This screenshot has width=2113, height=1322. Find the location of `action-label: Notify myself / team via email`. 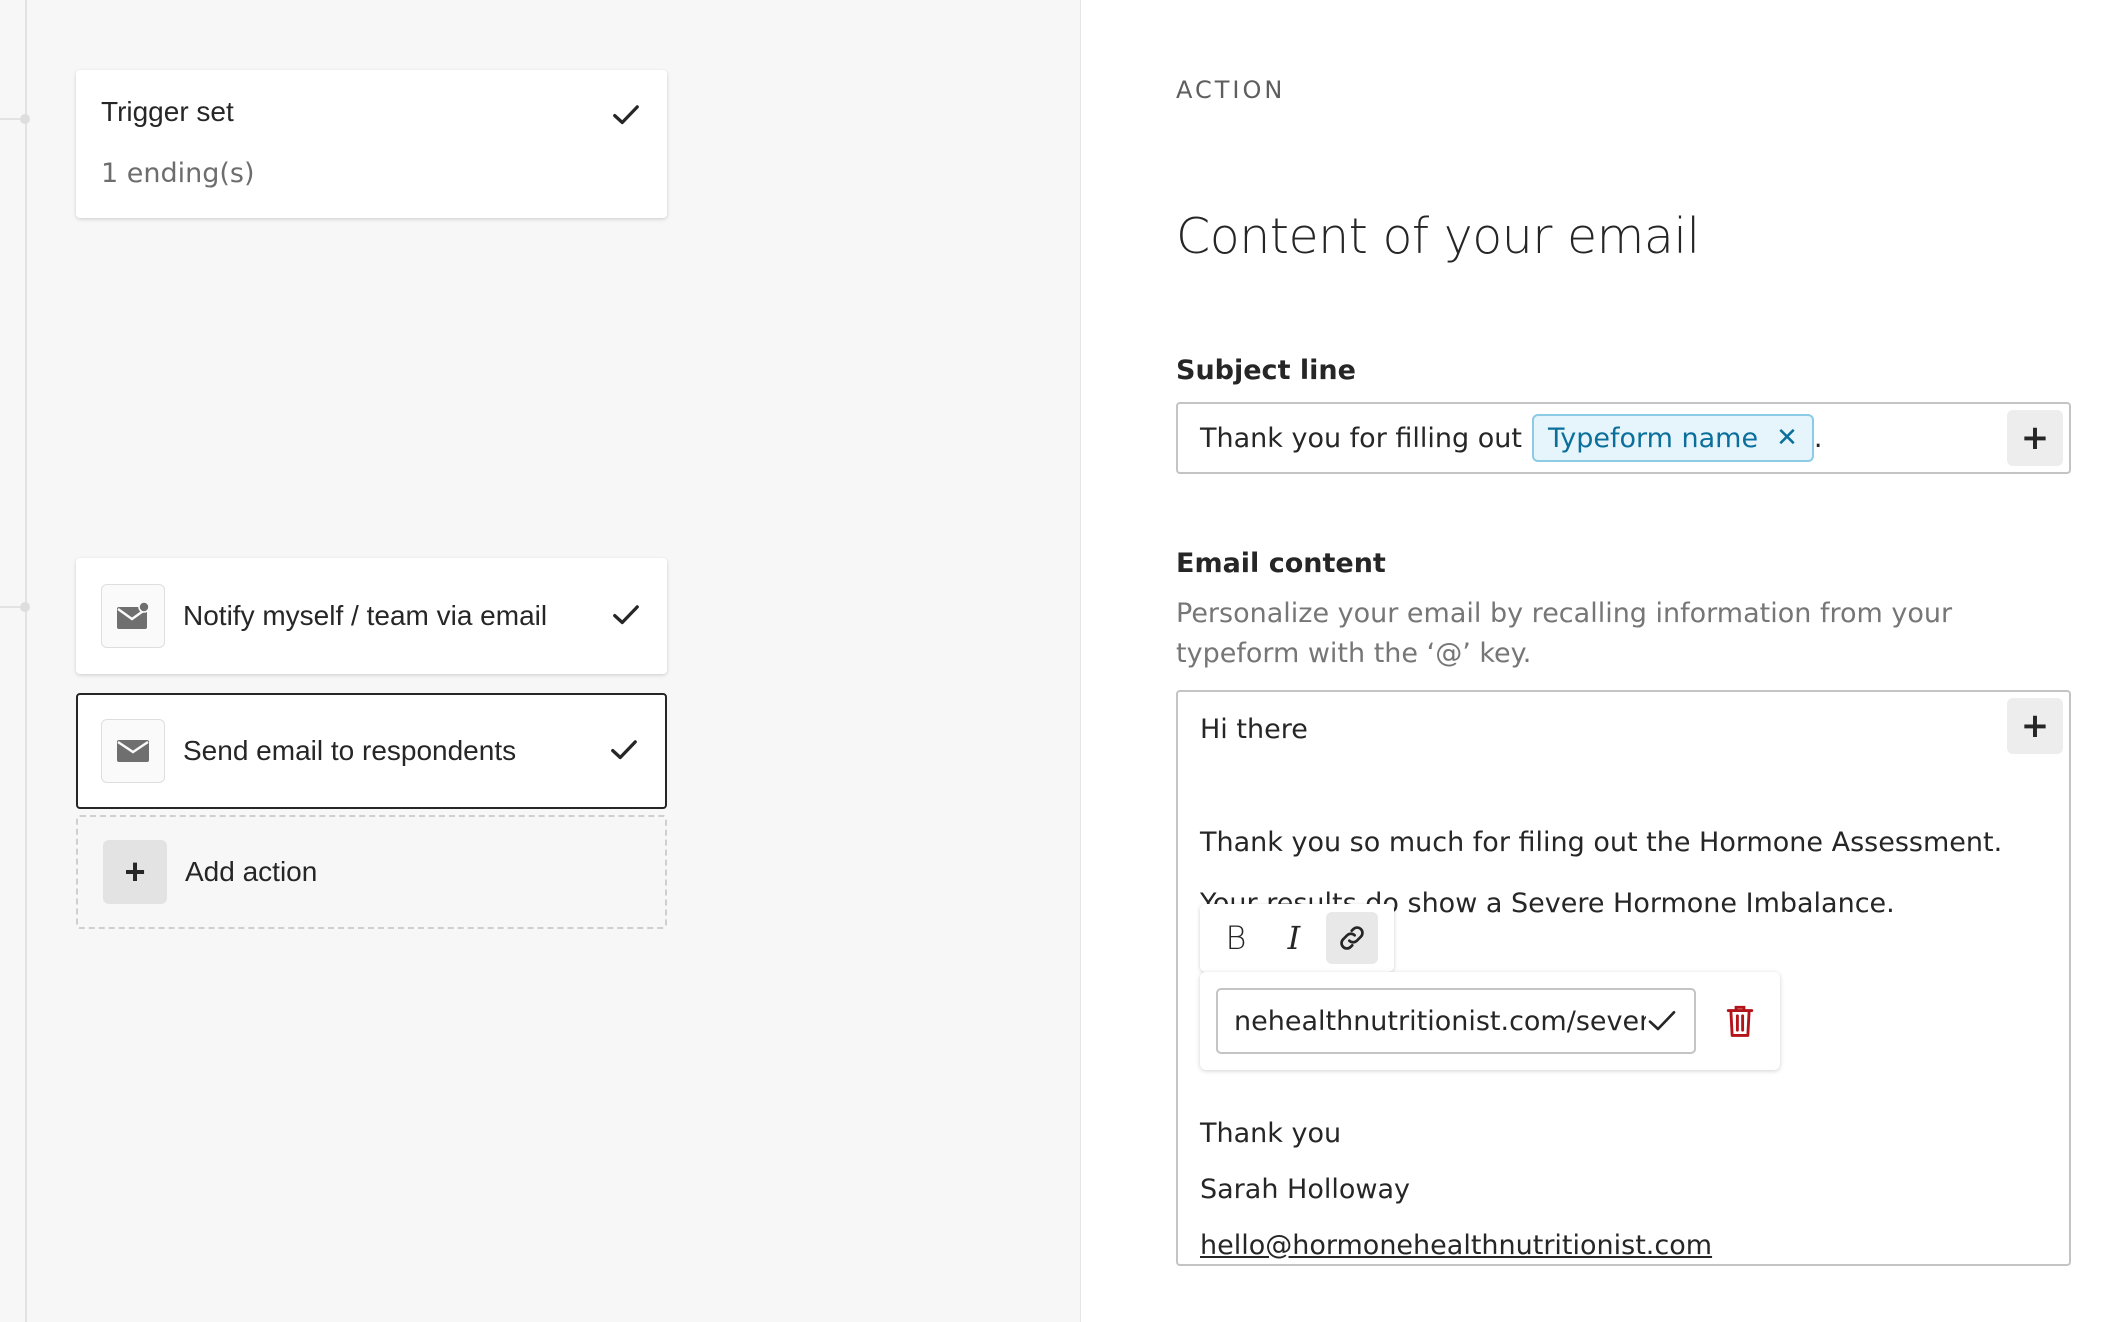

action-label: Notify myself / team via email is located at coordinates (365, 615).